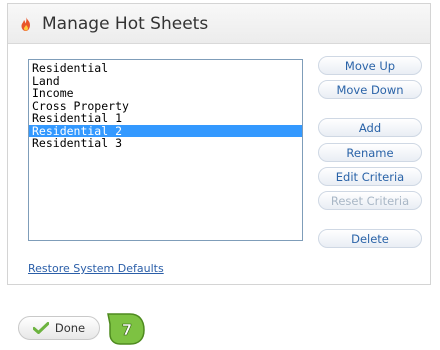 This screenshot has width=440, height=350. I want to click on step-number-badge: 7, so click(126, 328).